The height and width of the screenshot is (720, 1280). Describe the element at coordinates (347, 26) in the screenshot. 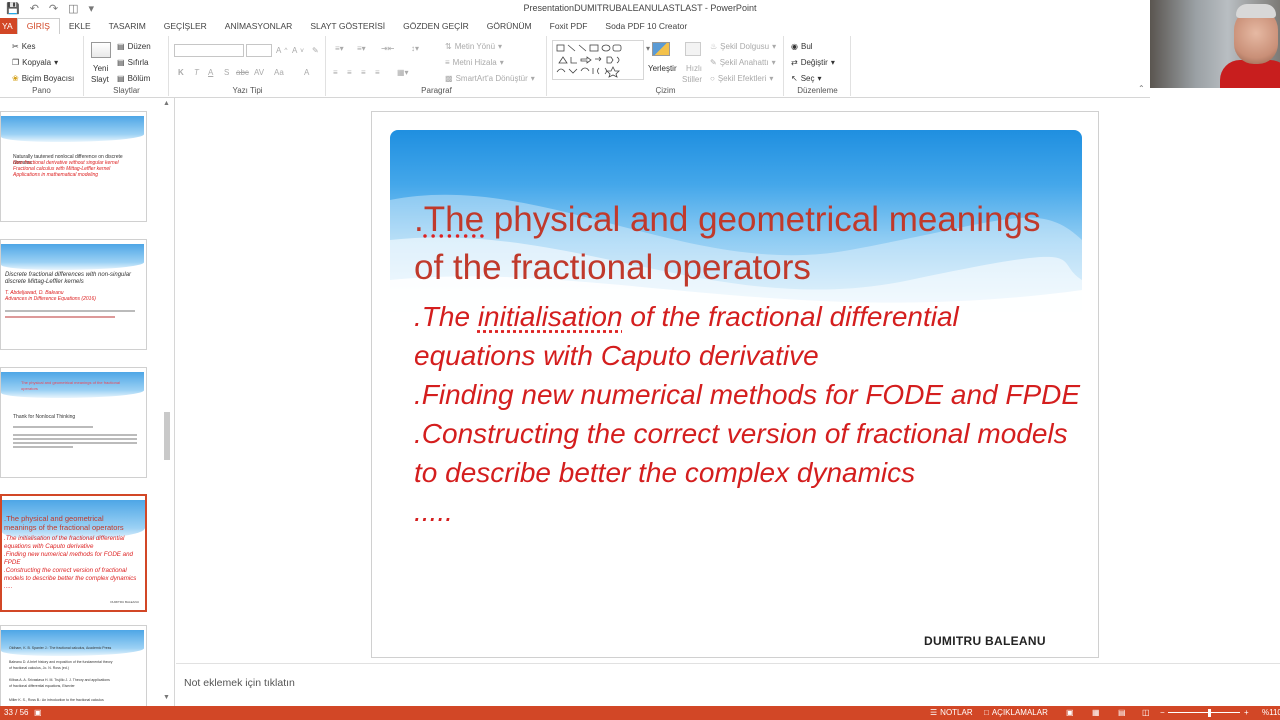

I see `tab-slideshow: SLAYT GÖSTERİSİ` at that location.